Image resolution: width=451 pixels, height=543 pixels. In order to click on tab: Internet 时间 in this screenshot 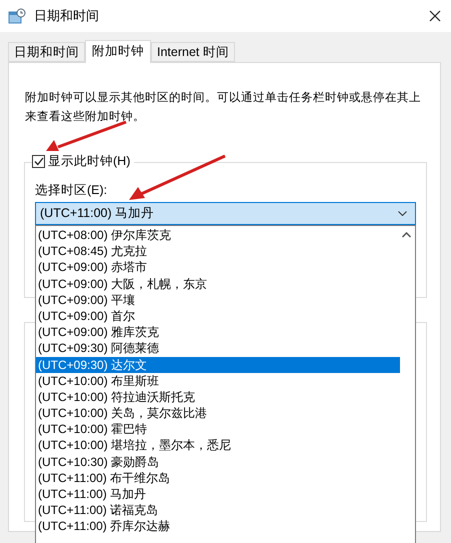, I will do `click(193, 52)`.